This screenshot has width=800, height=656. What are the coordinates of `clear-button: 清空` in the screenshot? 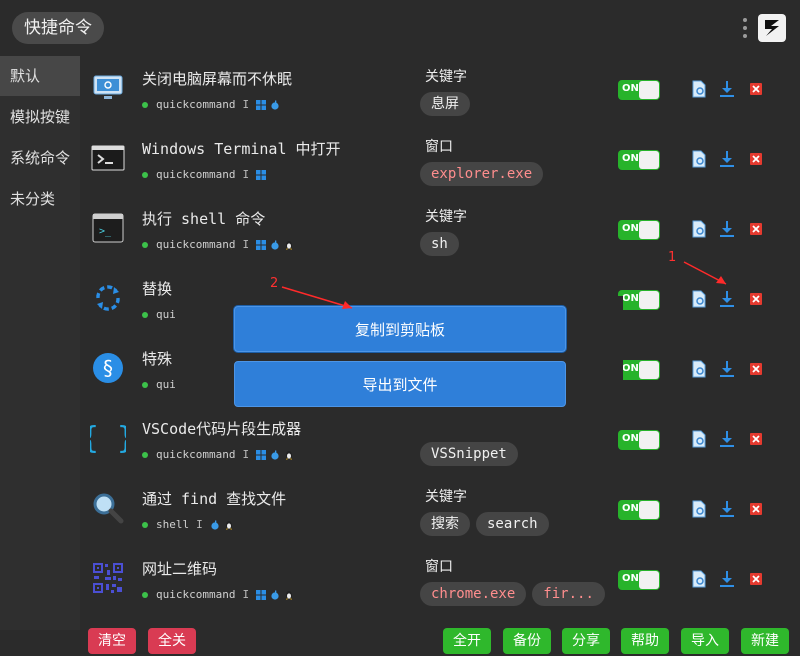 It's located at (112, 641).